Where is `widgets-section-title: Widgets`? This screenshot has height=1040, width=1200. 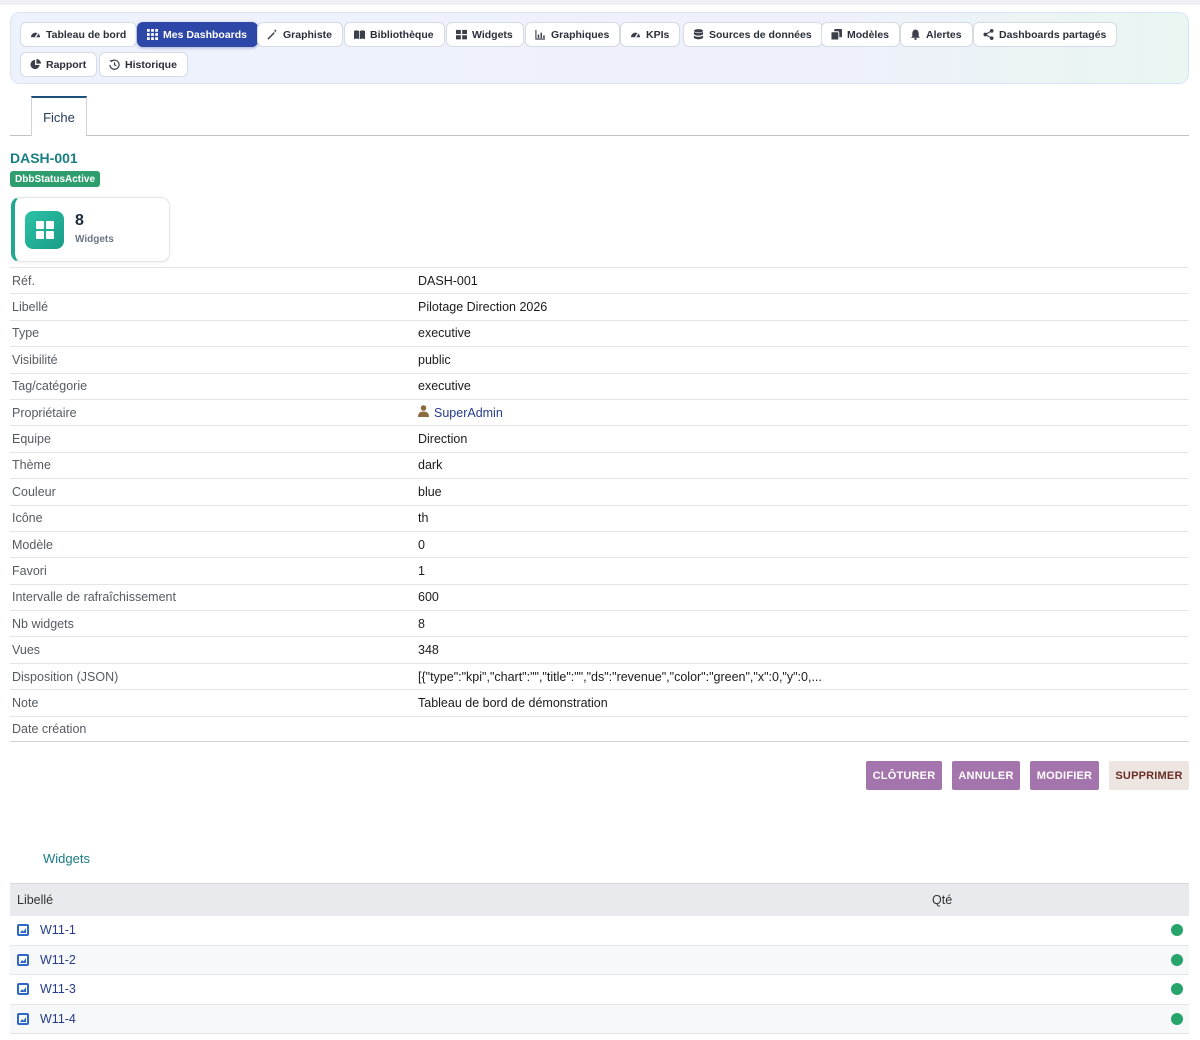
widgets-section-title: Widgets is located at coordinates (66, 858).